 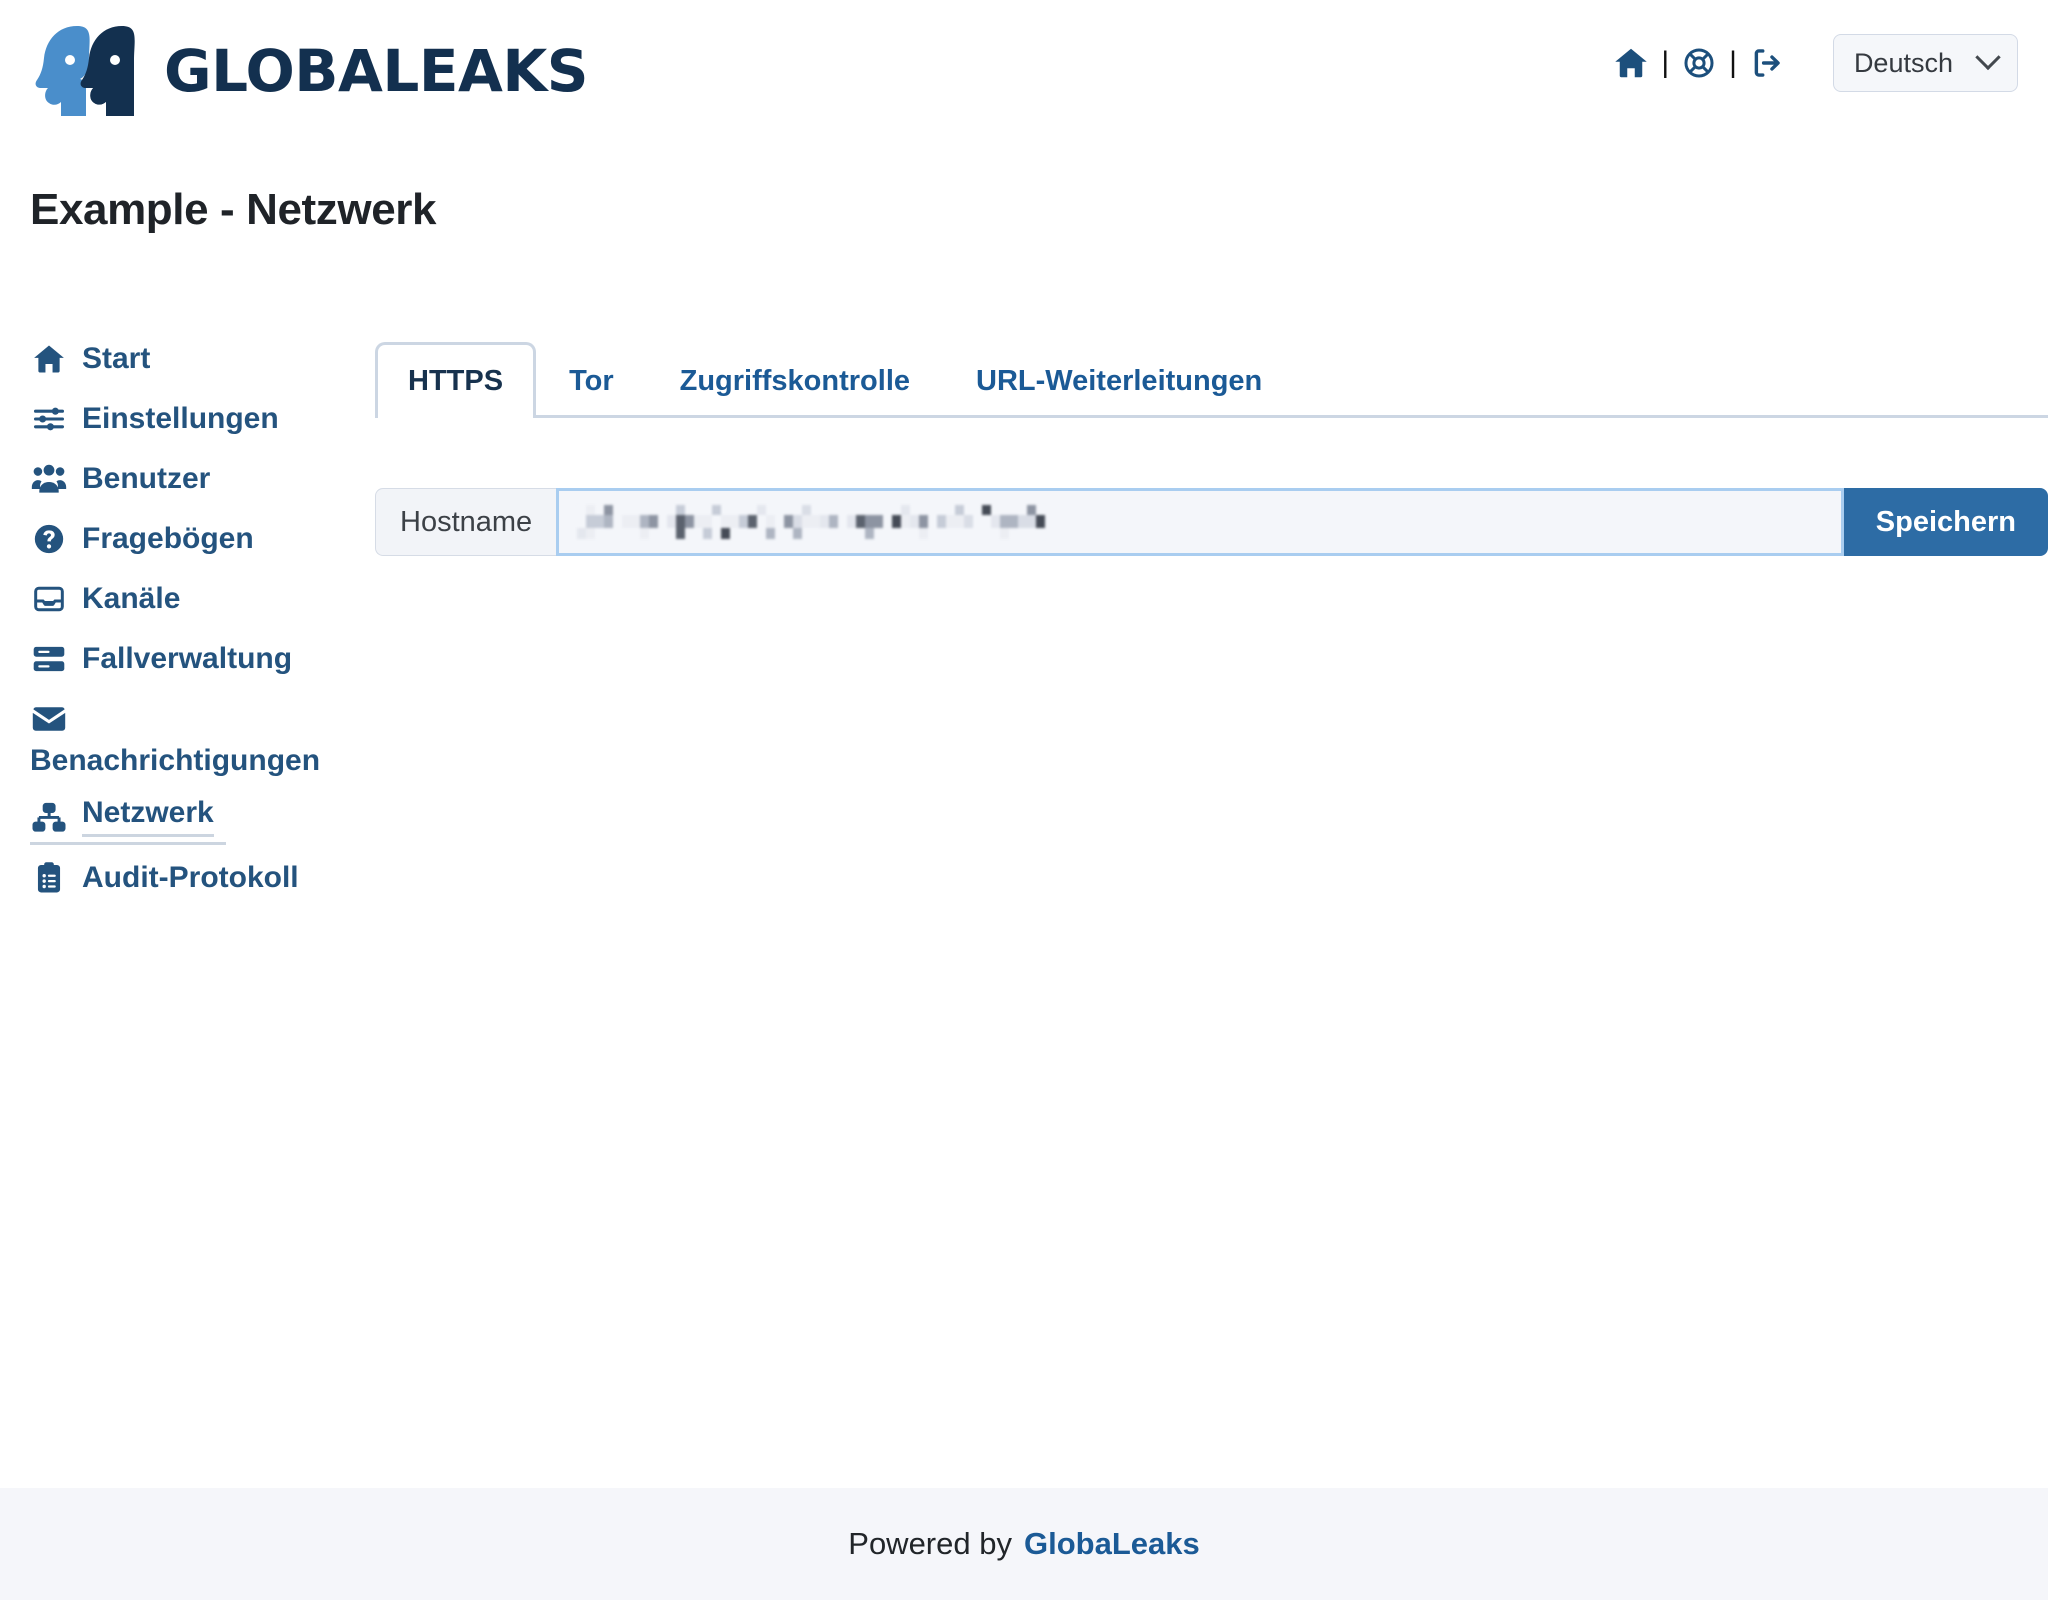 I want to click on sidebar-item-netzwerk: Netzwerk, so click(x=202, y=821).